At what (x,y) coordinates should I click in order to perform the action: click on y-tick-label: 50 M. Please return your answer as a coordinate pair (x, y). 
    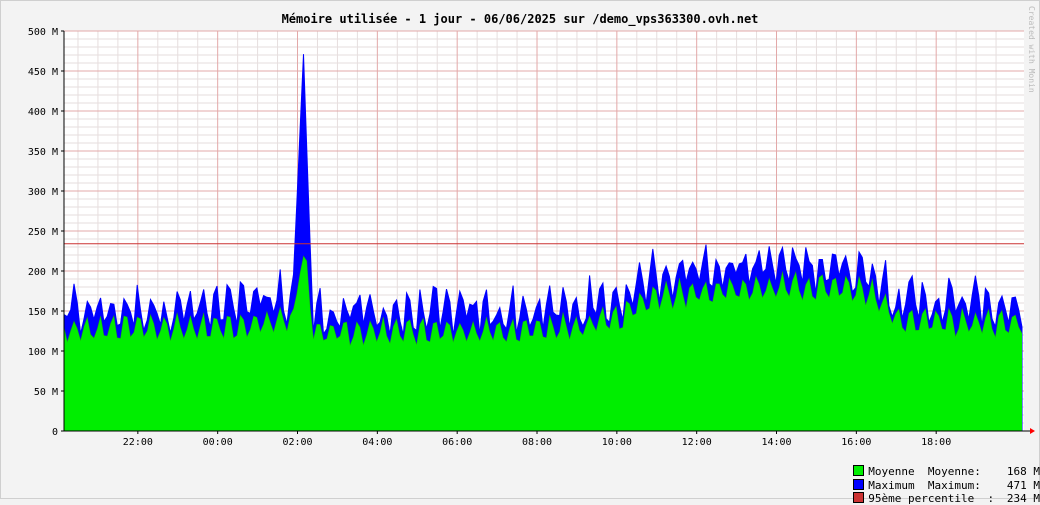
    Looking at the image, I should click on (46, 392).